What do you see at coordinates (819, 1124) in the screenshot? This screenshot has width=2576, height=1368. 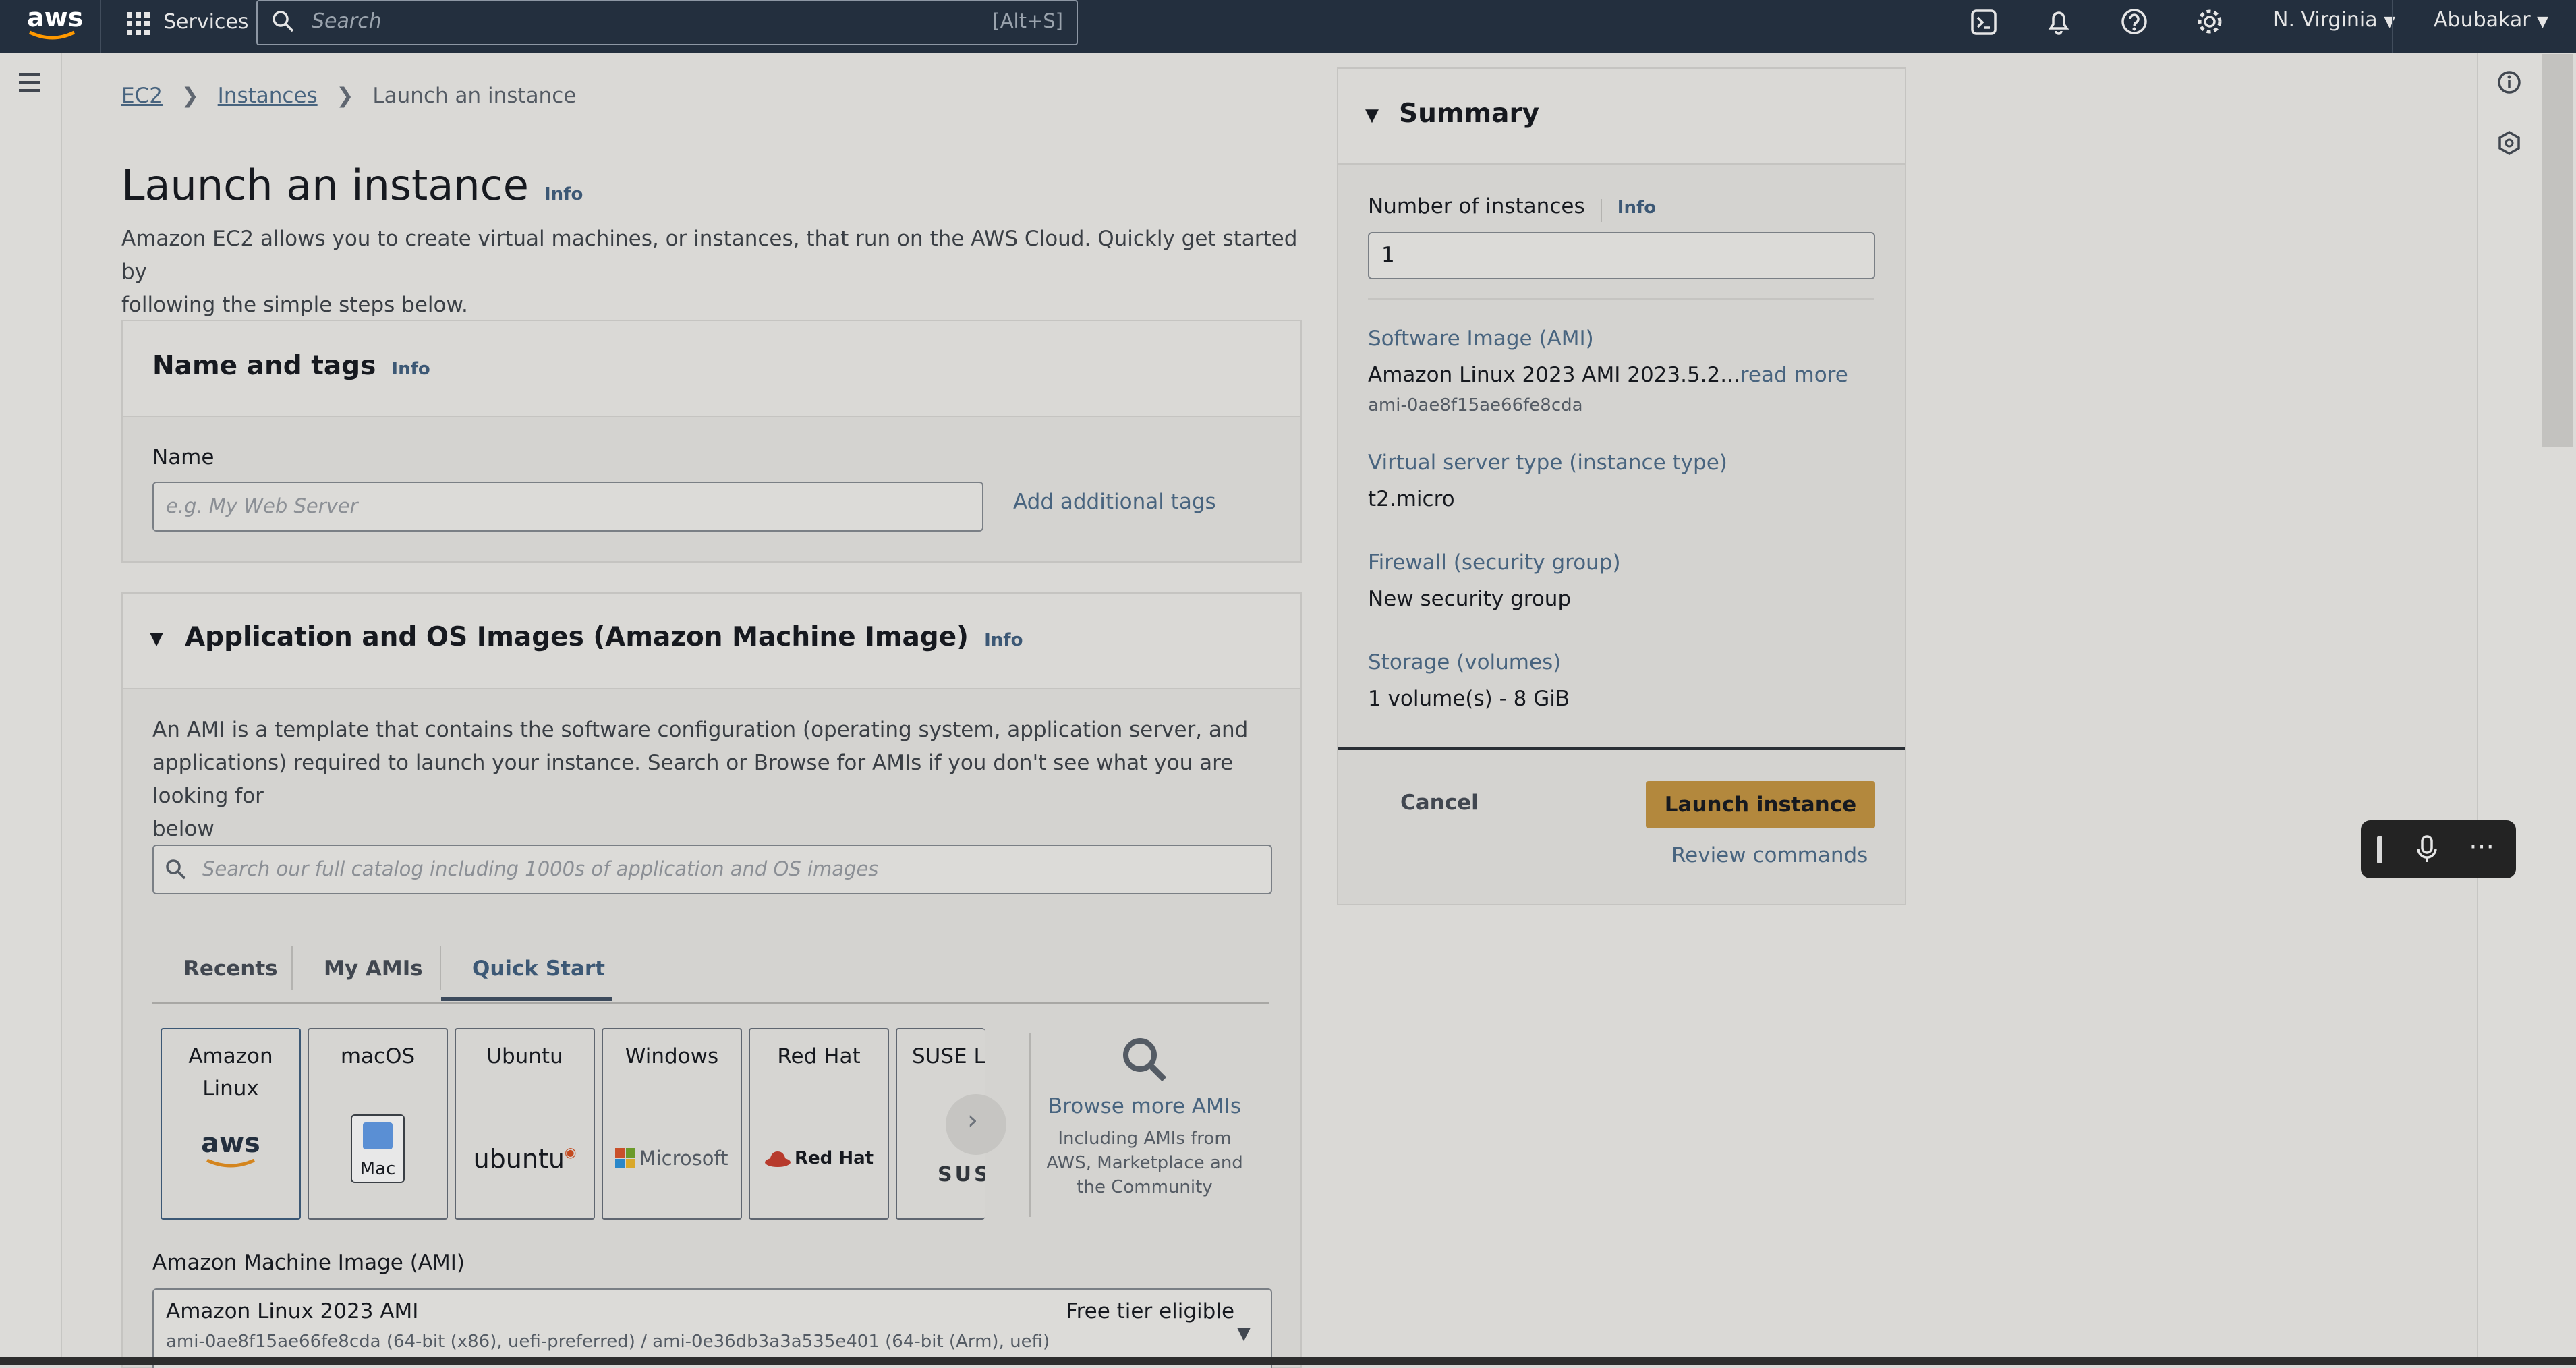 I see `os-card-red-hat: Red Hat Red Hat` at bounding box center [819, 1124].